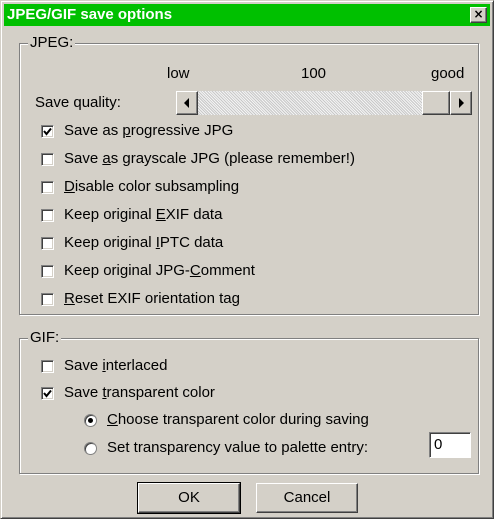 The image size is (494, 519). I want to click on option-label-post: nterlaced, so click(136, 365).